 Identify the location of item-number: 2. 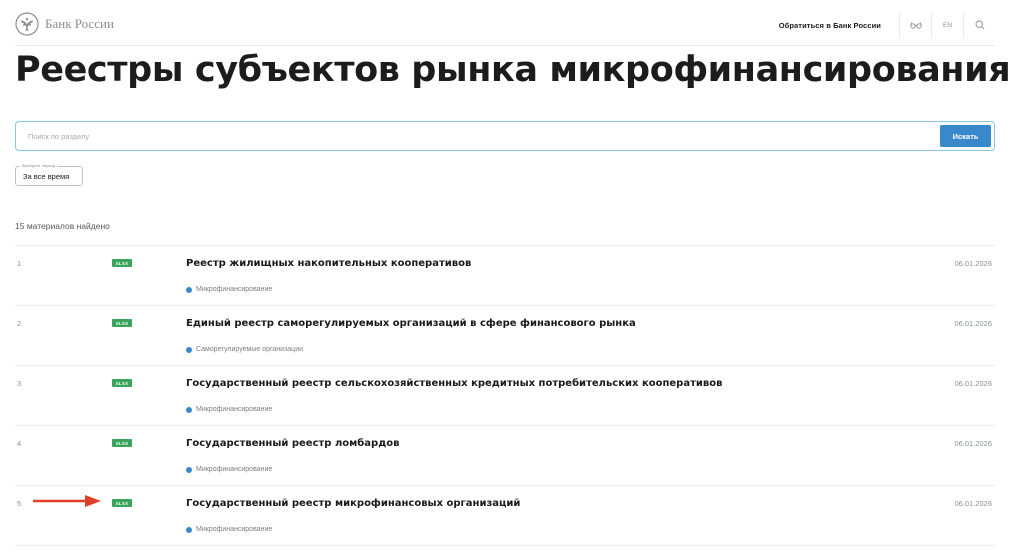
(19, 323).